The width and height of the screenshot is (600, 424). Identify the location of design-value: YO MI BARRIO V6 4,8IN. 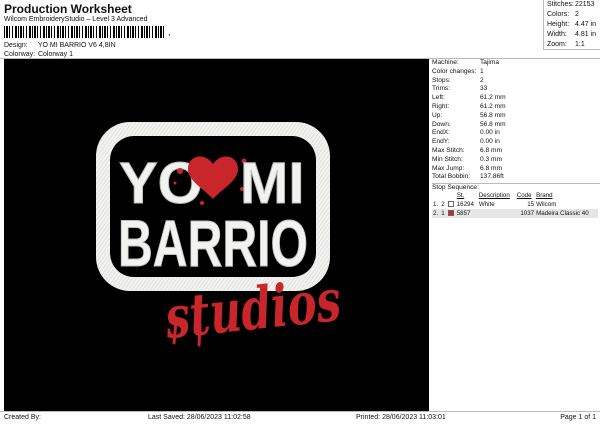
(76, 45).